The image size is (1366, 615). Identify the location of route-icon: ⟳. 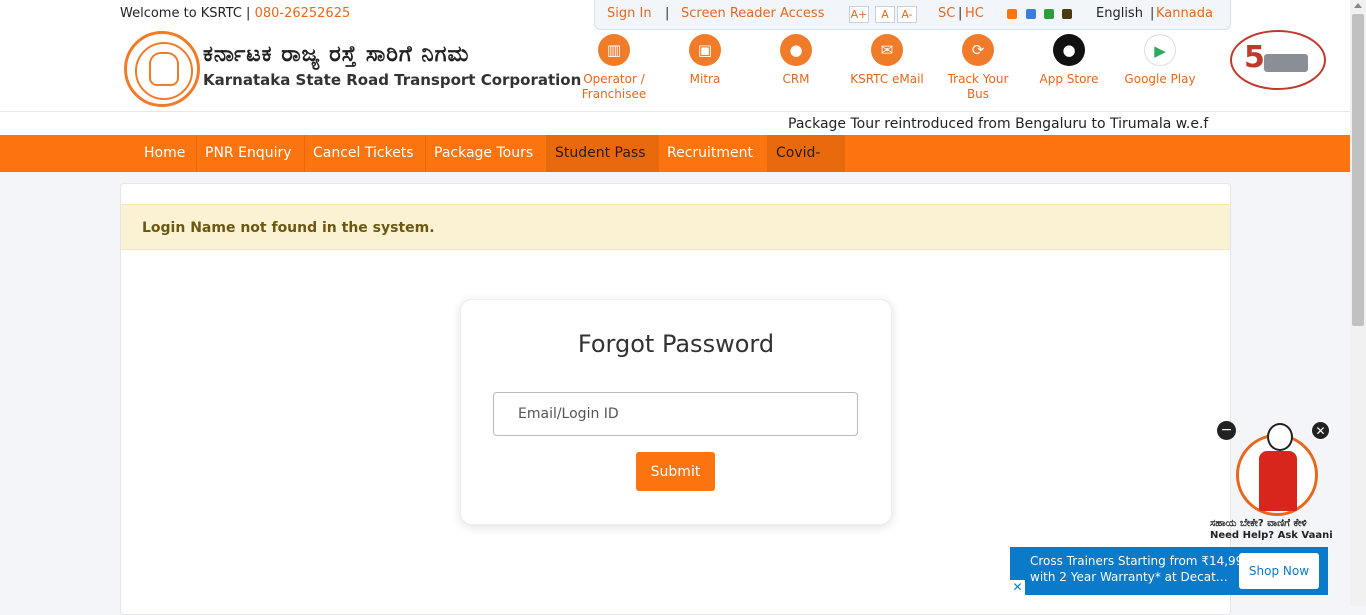
(978, 50).